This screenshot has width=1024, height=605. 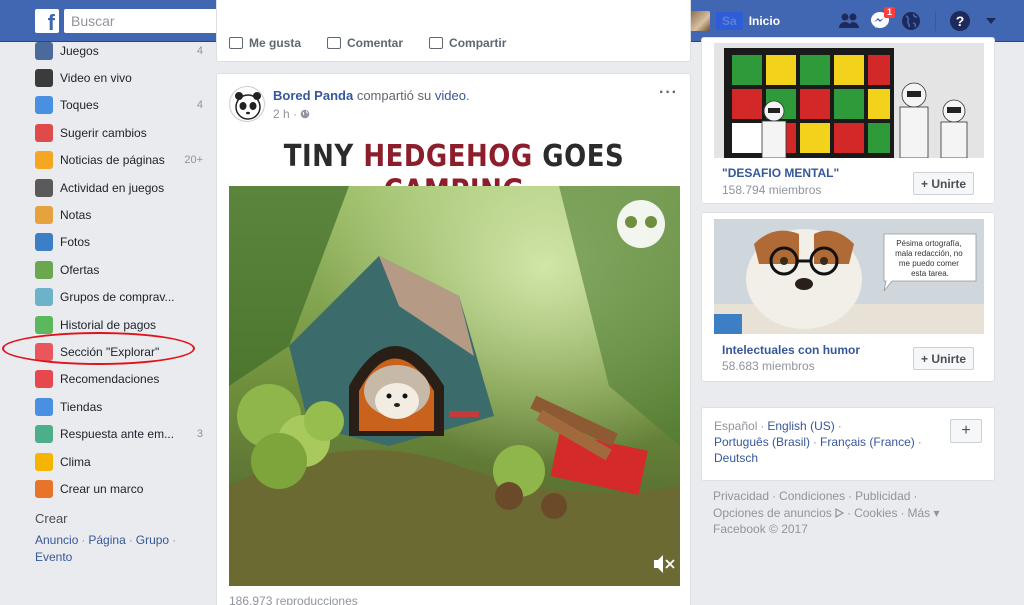 I want to click on language-link: Français (France), so click(x=867, y=442).